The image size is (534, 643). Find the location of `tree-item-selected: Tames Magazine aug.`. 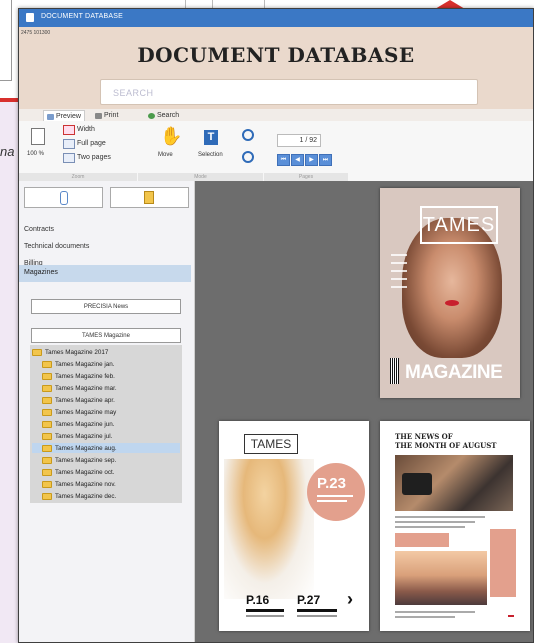

tree-item-selected: Tames Magazine aug. is located at coordinates (106, 448).